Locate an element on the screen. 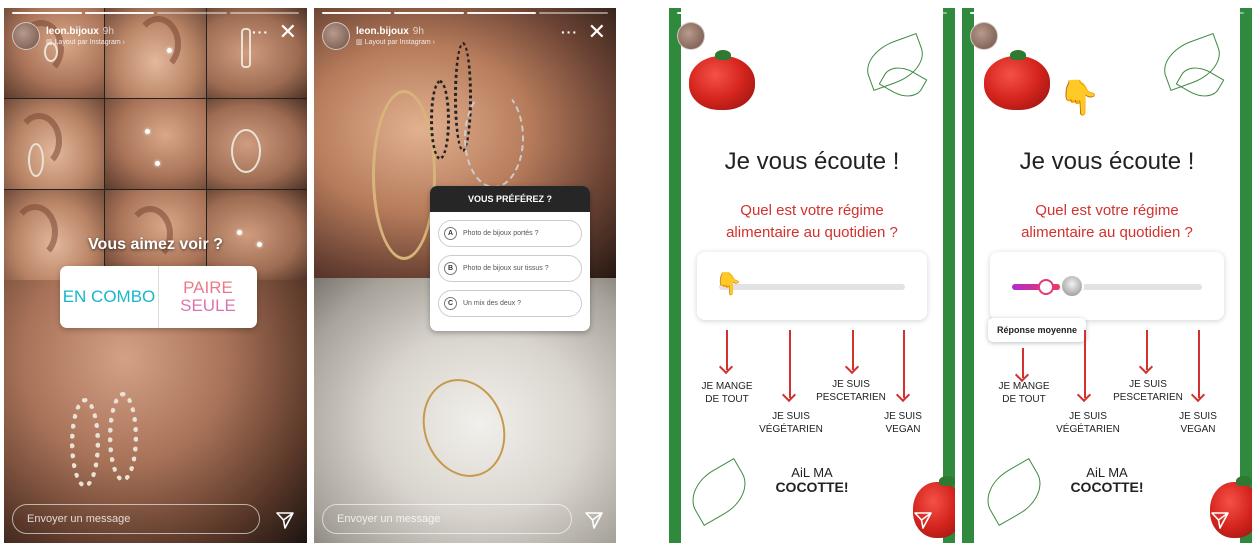 The image size is (1256, 543). quiz-title: VOUS PRÉFÉREZ ? is located at coordinates (510, 199).